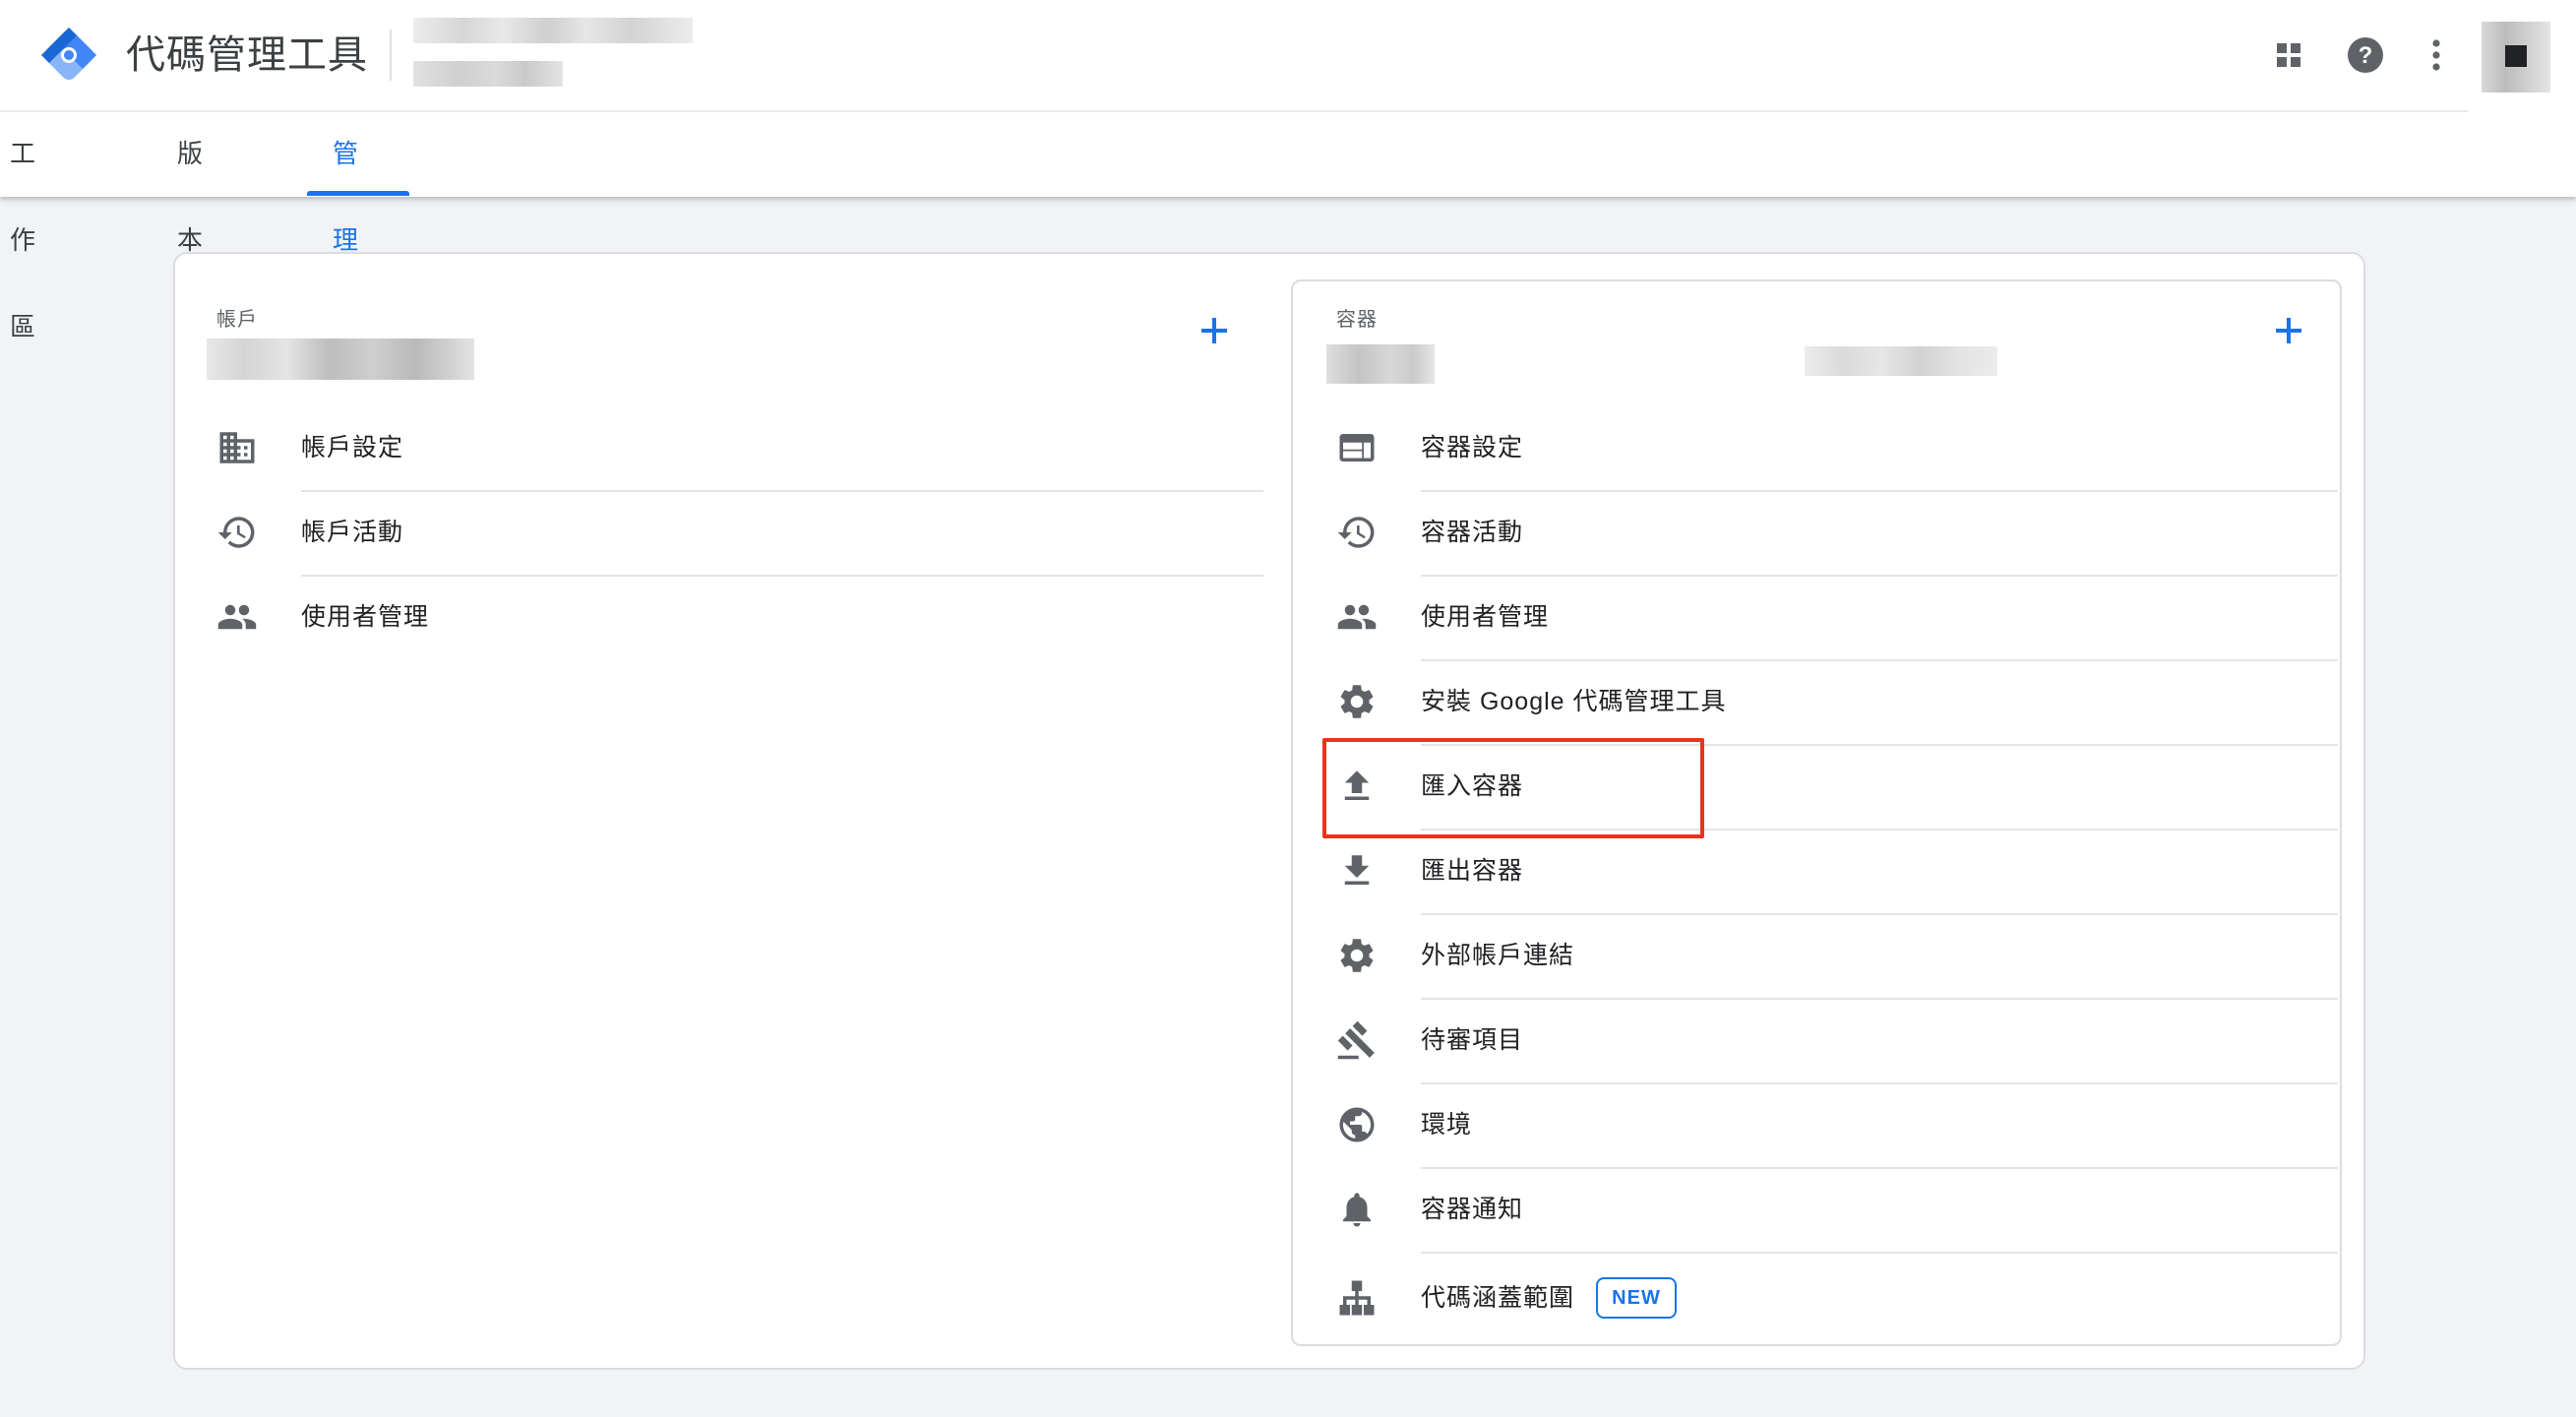 The image size is (2576, 1417). What do you see at coordinates (68, 55) in the screenshot?
I see `tag-manager-logo` at bounding box center [68, 55].